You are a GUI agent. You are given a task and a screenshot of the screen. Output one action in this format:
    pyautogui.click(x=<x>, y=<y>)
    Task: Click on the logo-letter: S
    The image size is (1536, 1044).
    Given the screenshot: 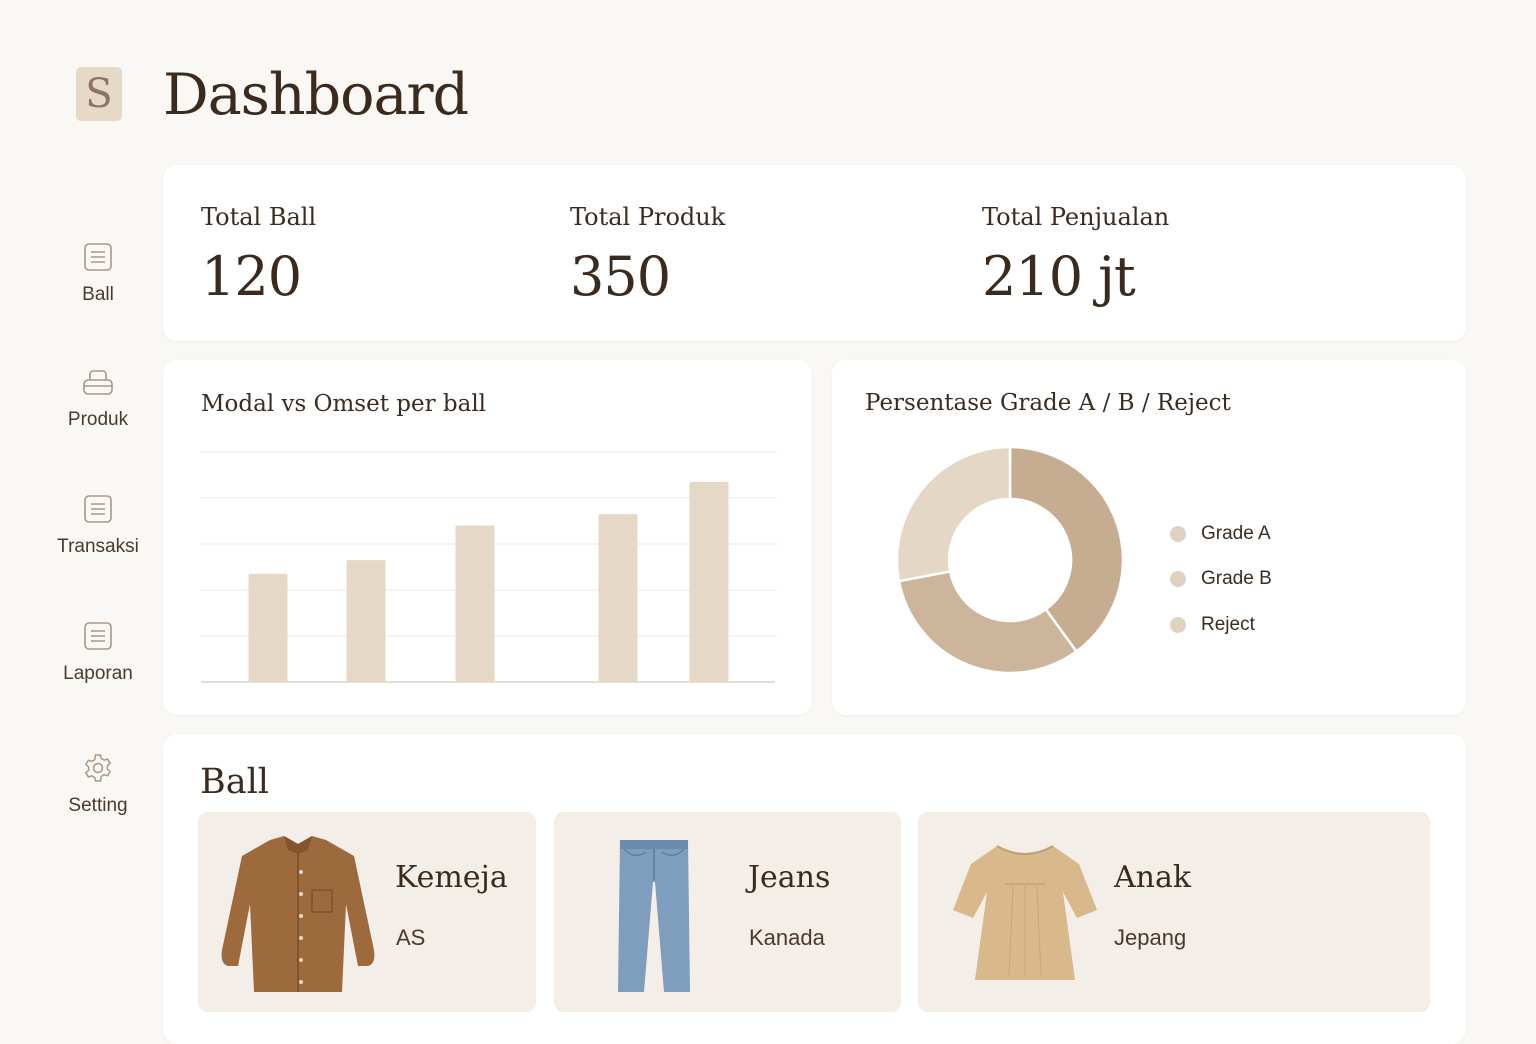 What is the action you would take?
    pyautogui.click(x=99, y=94)
    